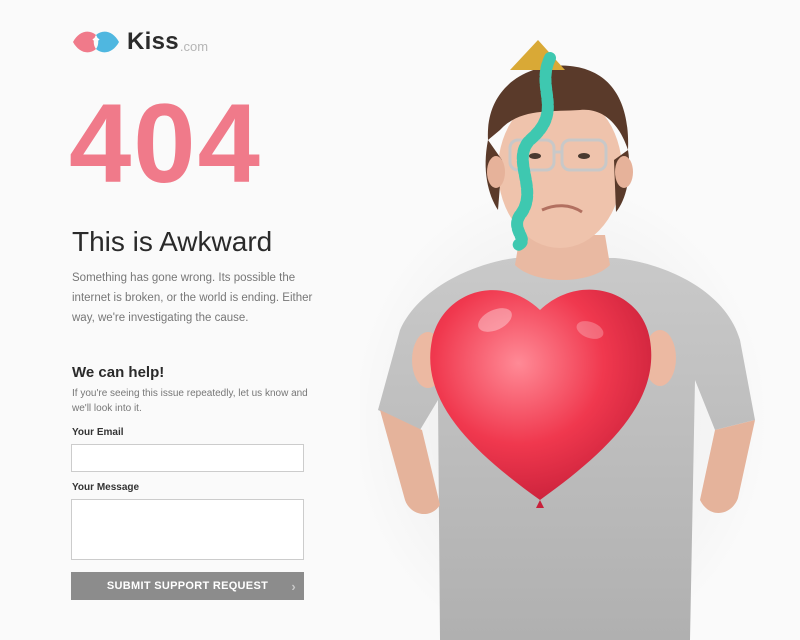 This screenshot has height=640, width=800. I want to click on email-label: Your Email, so click(98, 432).